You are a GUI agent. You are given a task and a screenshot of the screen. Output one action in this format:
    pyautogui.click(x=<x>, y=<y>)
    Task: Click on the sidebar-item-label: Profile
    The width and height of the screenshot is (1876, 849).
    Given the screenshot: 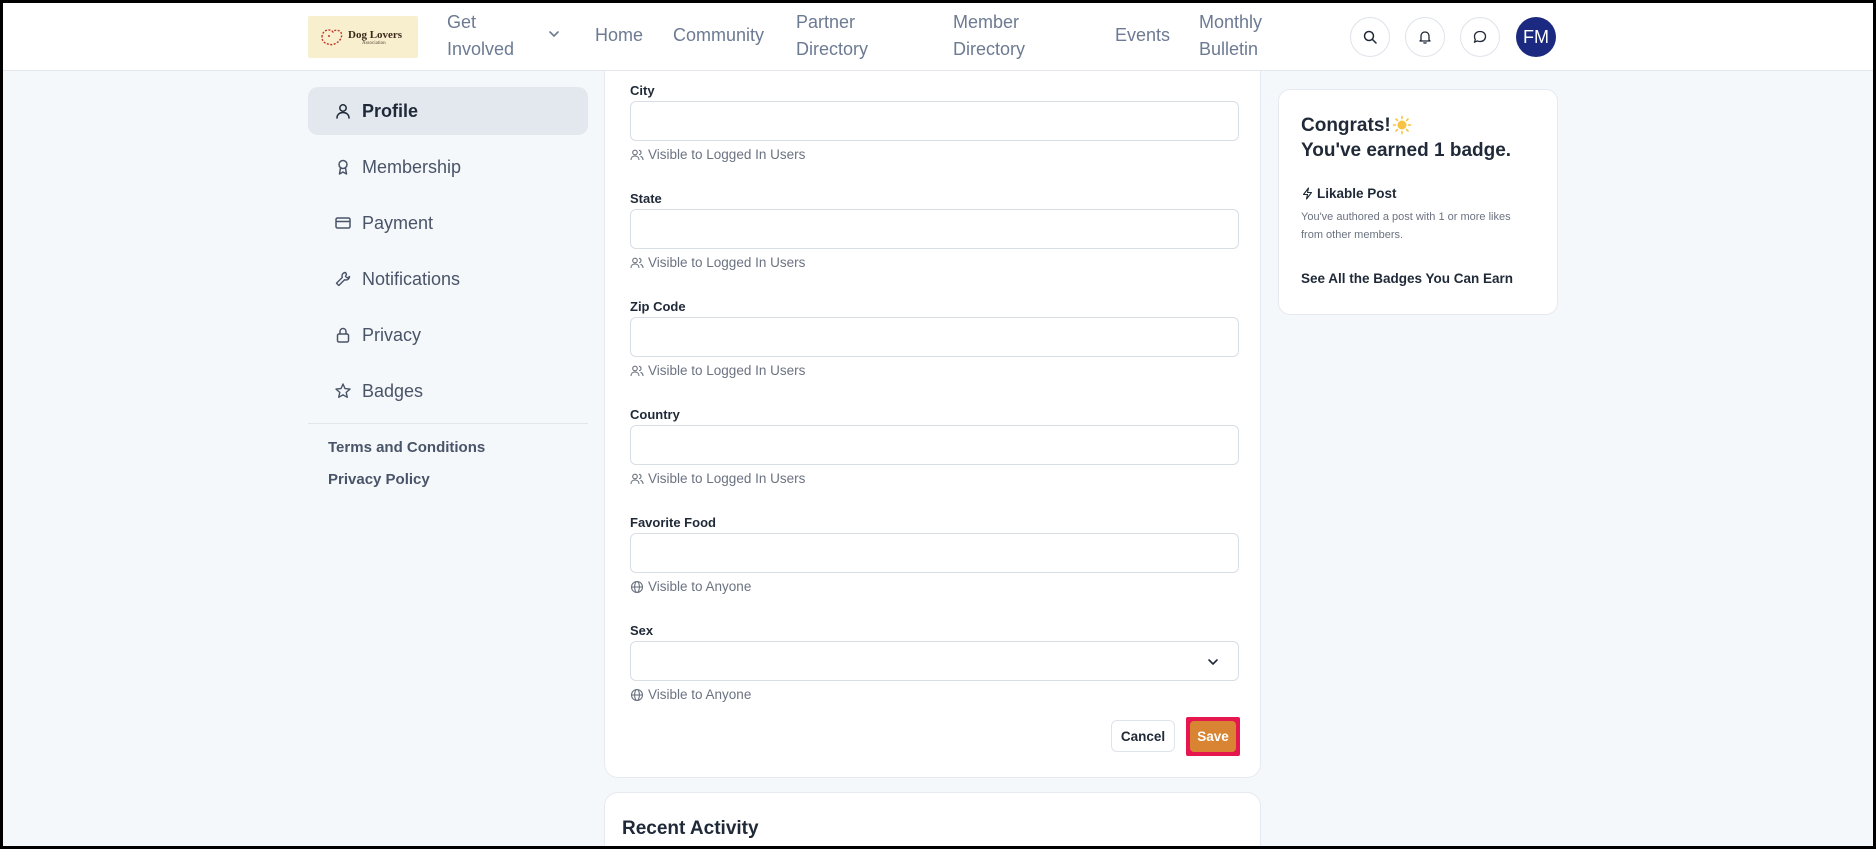 What is the action you would take?
    pyautogui.click(x=390, y=110)
    